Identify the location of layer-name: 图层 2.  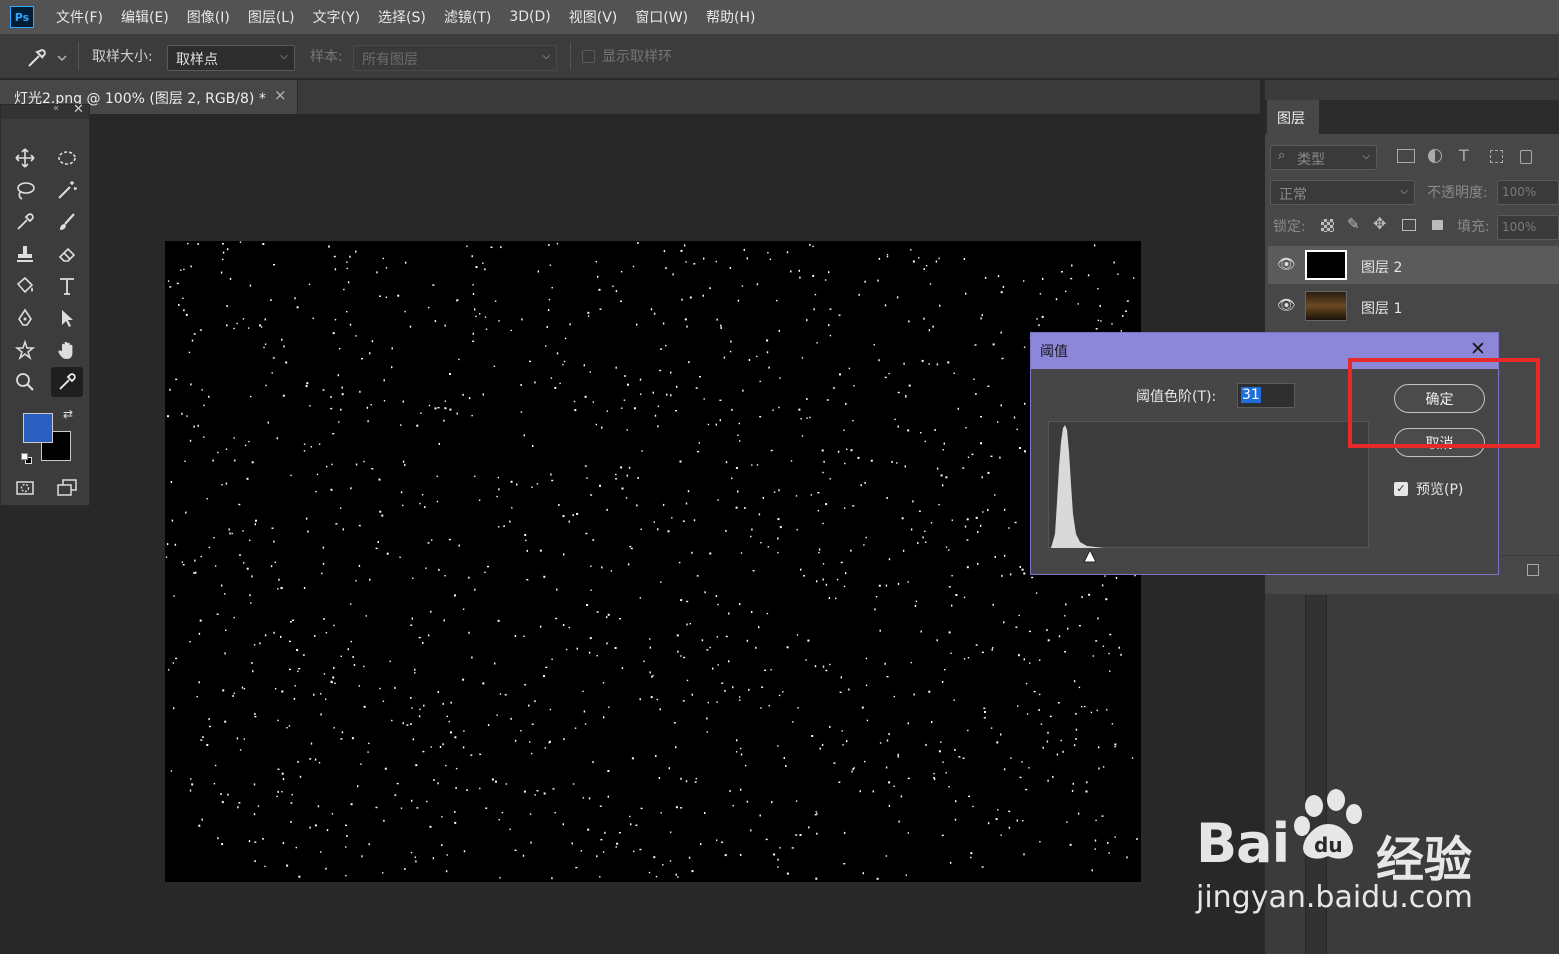
(1382, 268).